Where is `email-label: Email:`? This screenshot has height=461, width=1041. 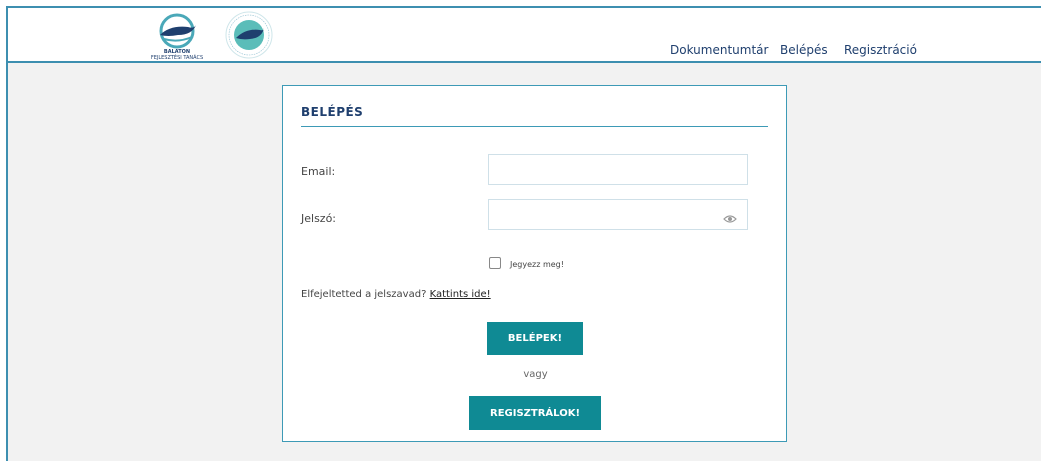
email-label: Email: is located at coordinates (318, 171).